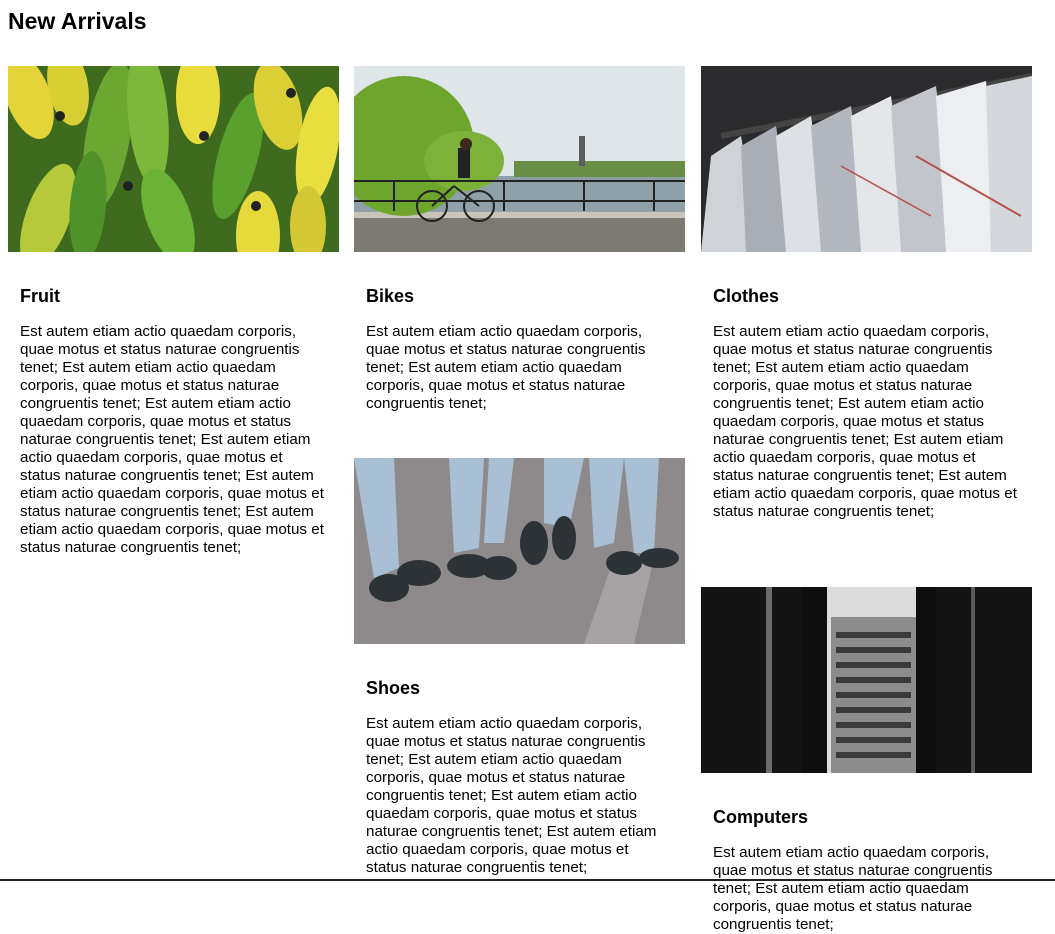  I want to click on bottom-divider, so click(527, 880).